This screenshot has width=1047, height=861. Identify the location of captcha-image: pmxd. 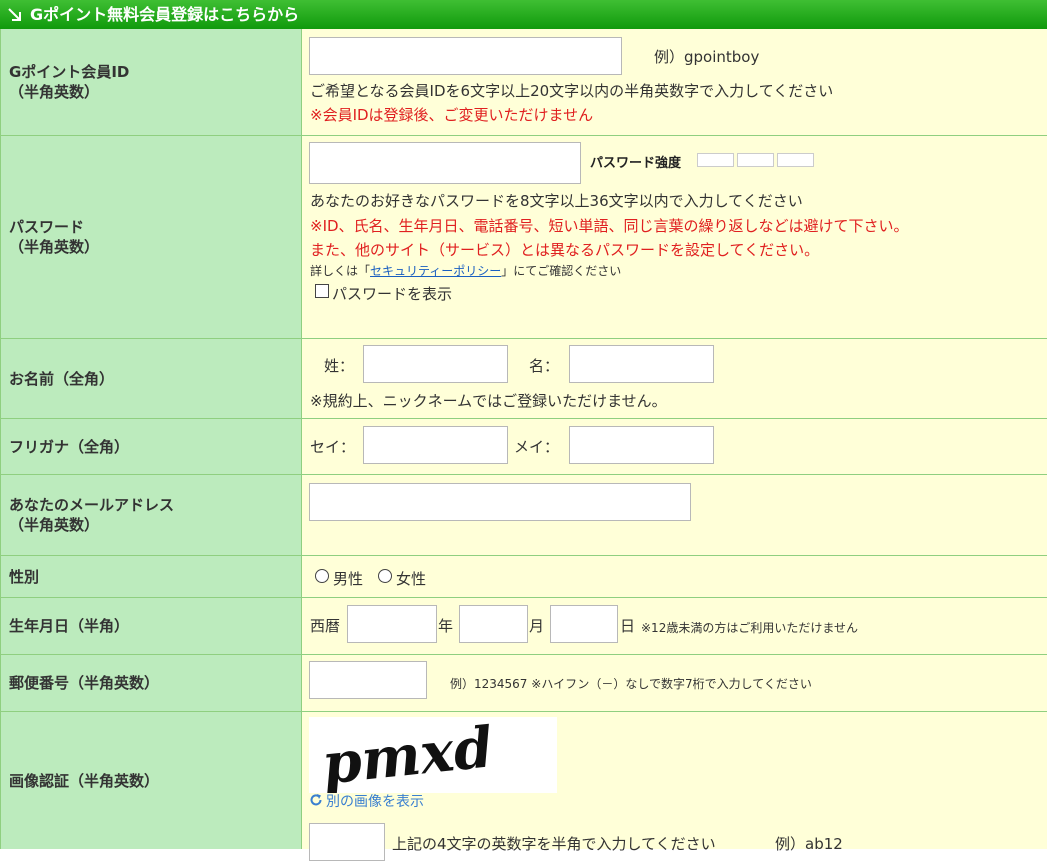
(433, 755).